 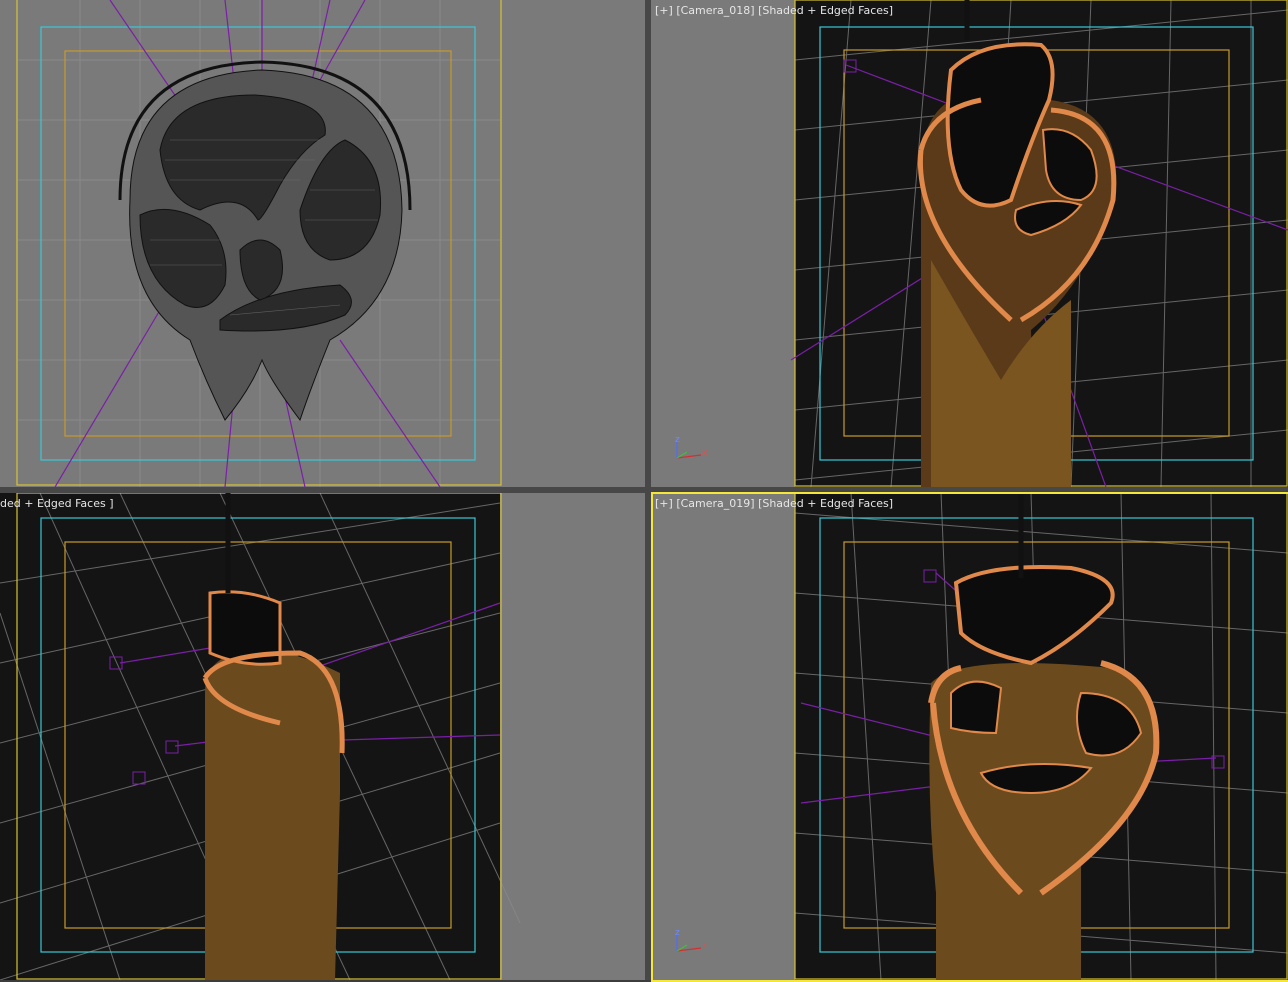 I want to click on viewport-label-bar: [+] [Camera_019] [Shaded + Edged Faces], so click(x=774, y=503).